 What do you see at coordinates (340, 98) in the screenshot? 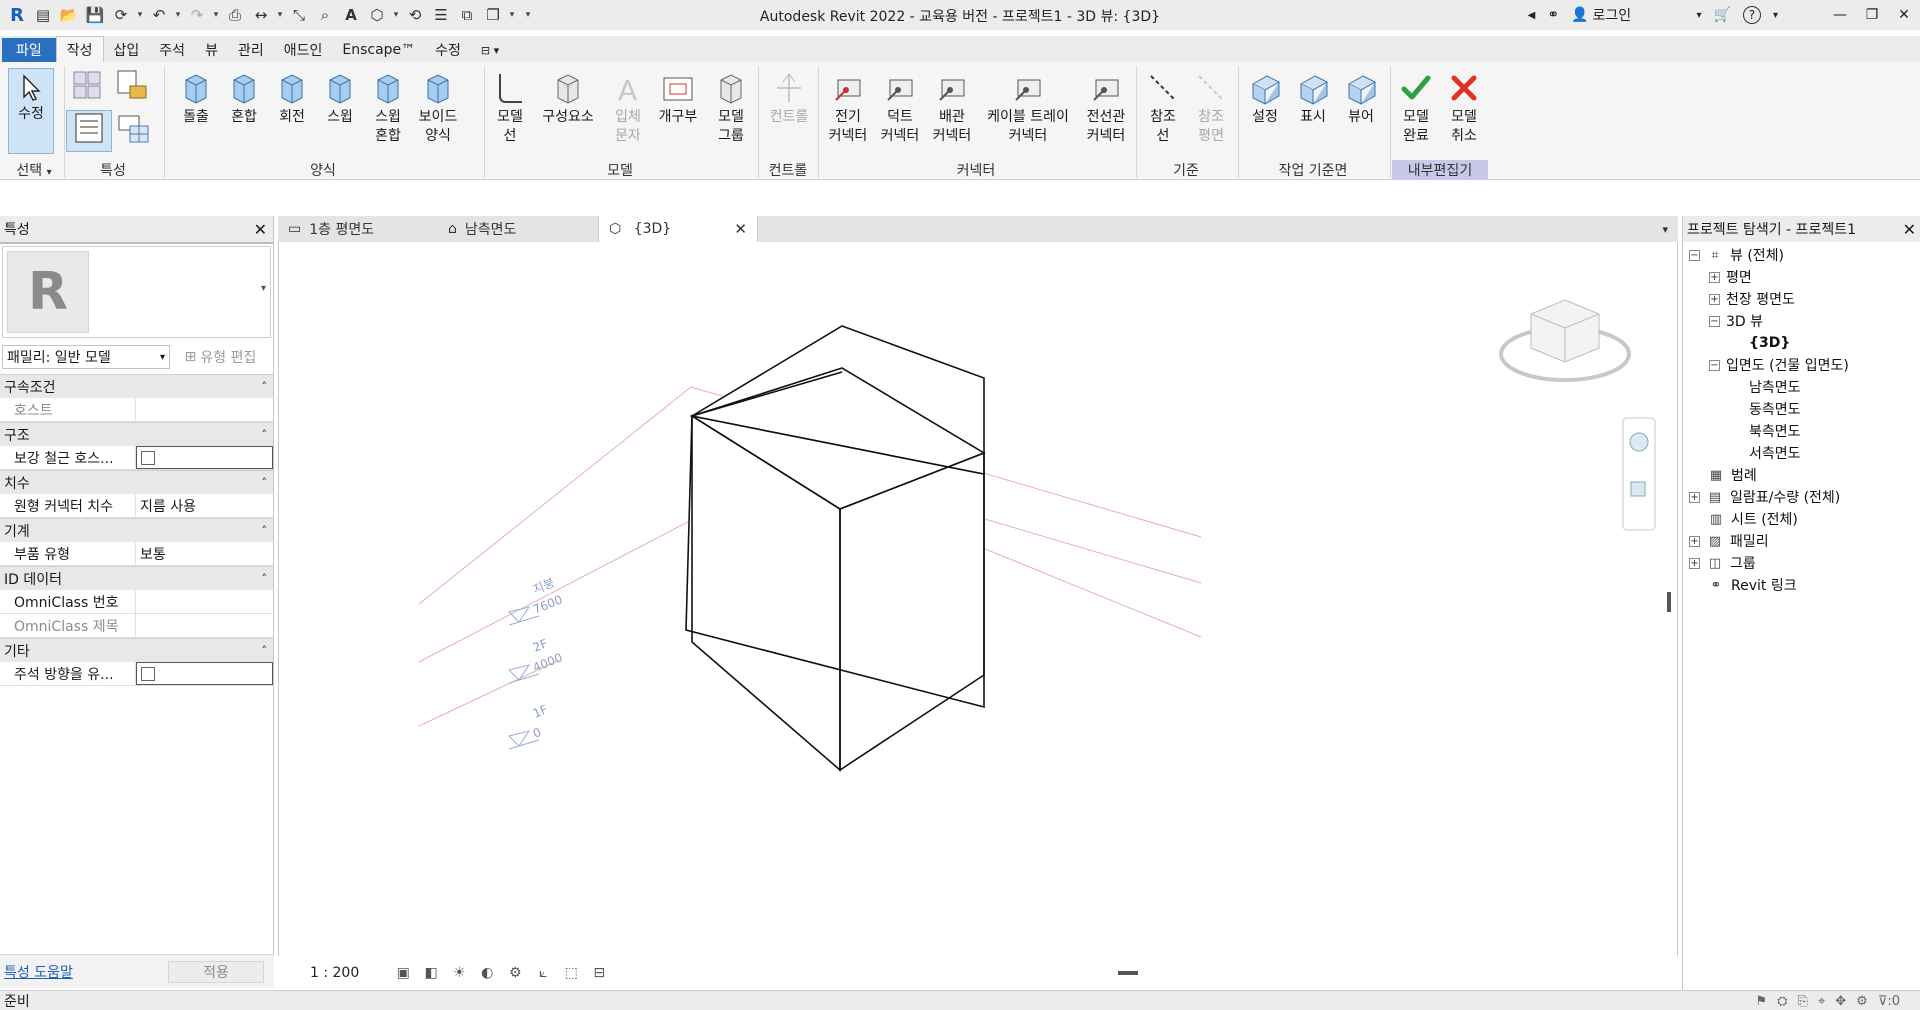
I see `sweep-button: 스윕` at bounding box center [340, 98].